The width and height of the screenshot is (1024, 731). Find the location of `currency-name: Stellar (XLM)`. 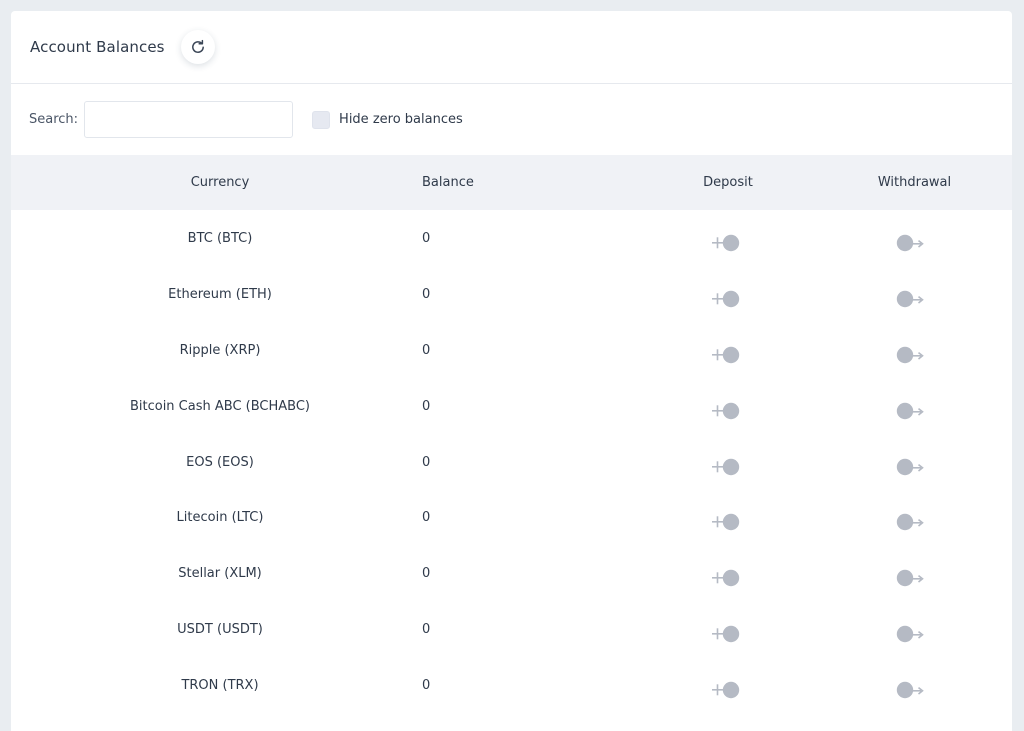

currency-name: Stellar (XLM) is located at coordinates (220, 574).